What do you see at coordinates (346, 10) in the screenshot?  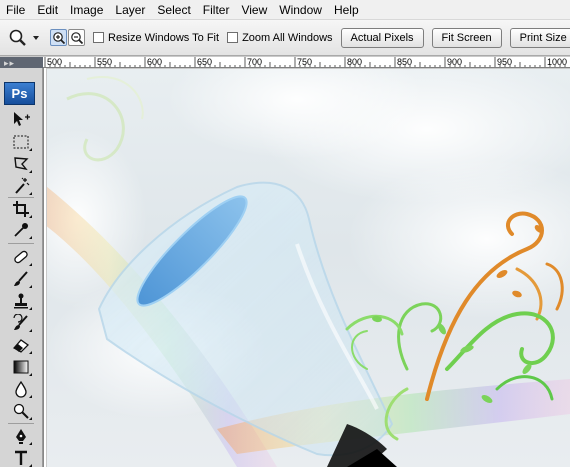 I see `menu-help: Help` at bounding box center [346, 10].